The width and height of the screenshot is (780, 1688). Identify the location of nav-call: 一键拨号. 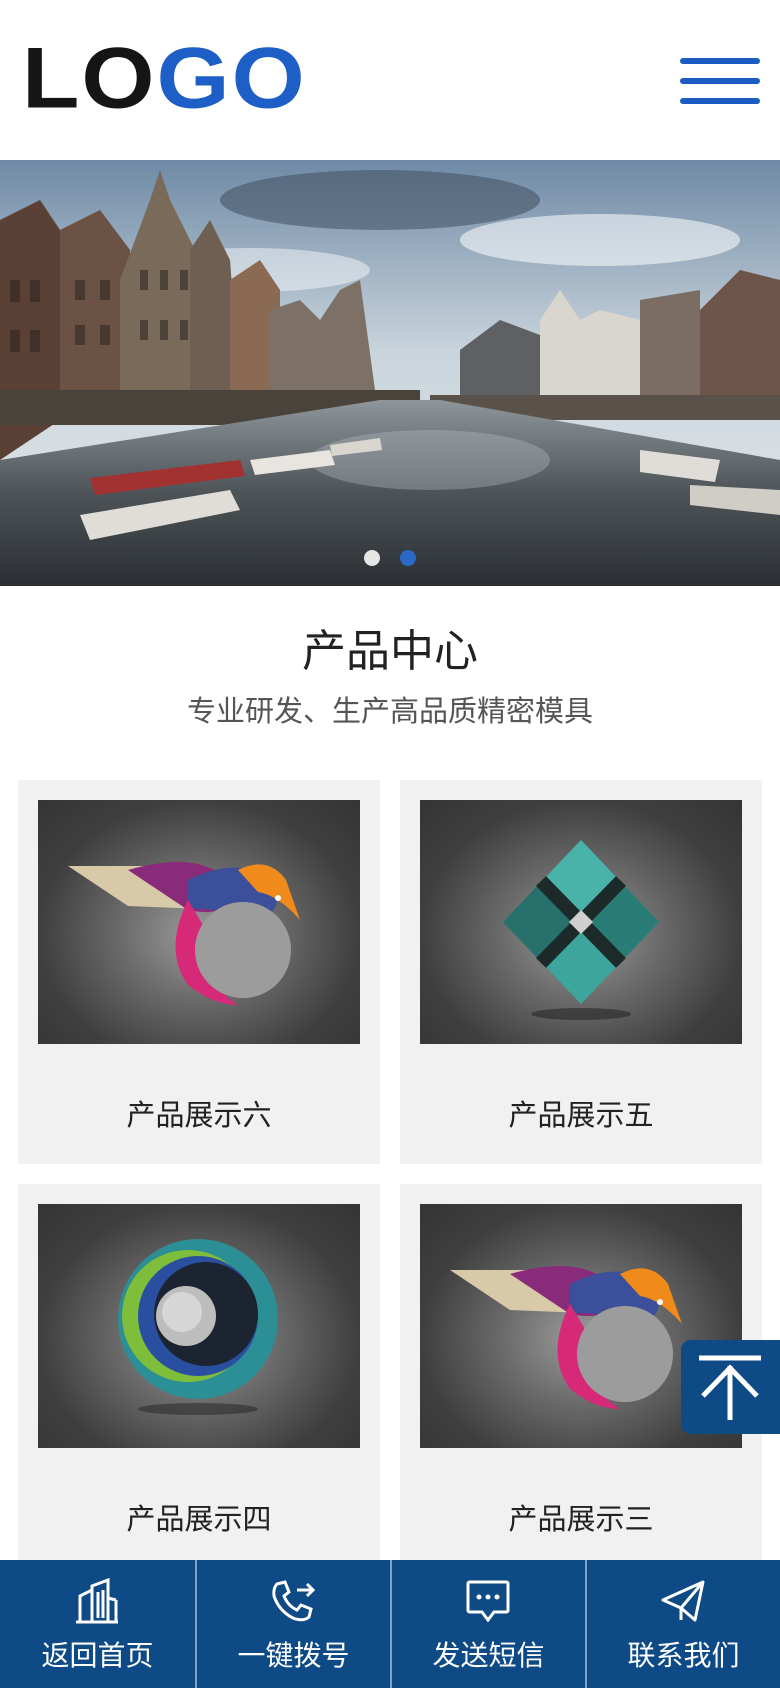
(292, 1624).